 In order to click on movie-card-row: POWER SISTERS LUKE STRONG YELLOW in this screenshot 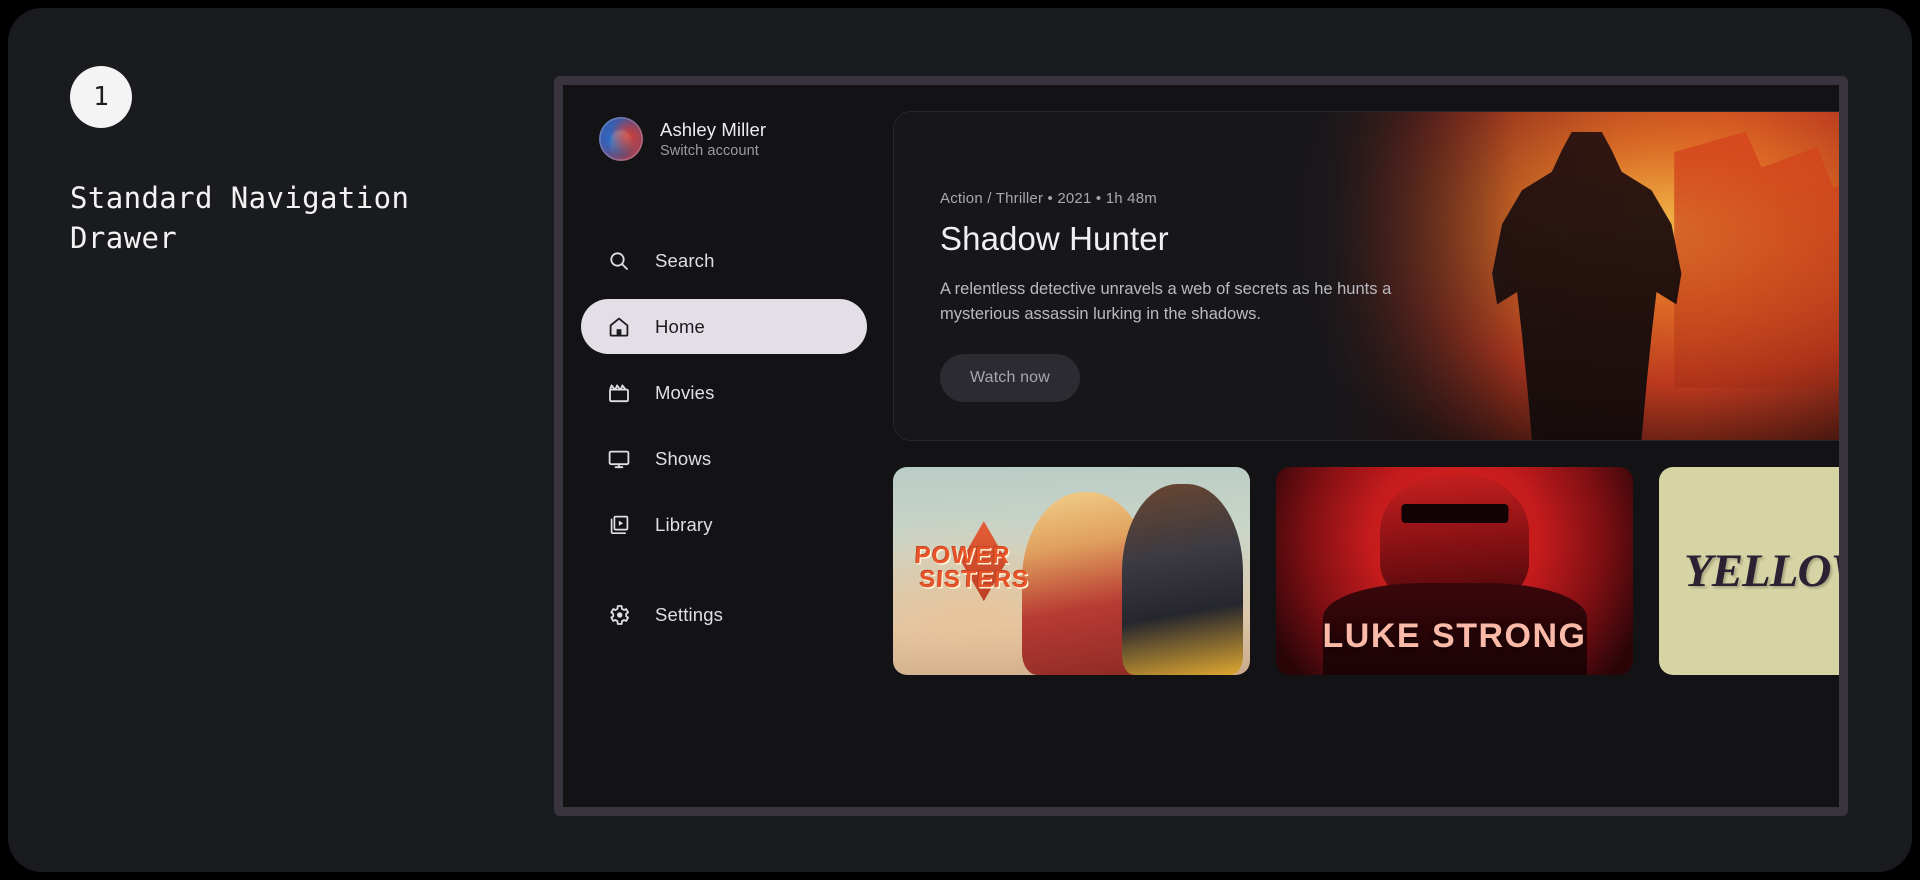, I will do `click(1366, 571)`.